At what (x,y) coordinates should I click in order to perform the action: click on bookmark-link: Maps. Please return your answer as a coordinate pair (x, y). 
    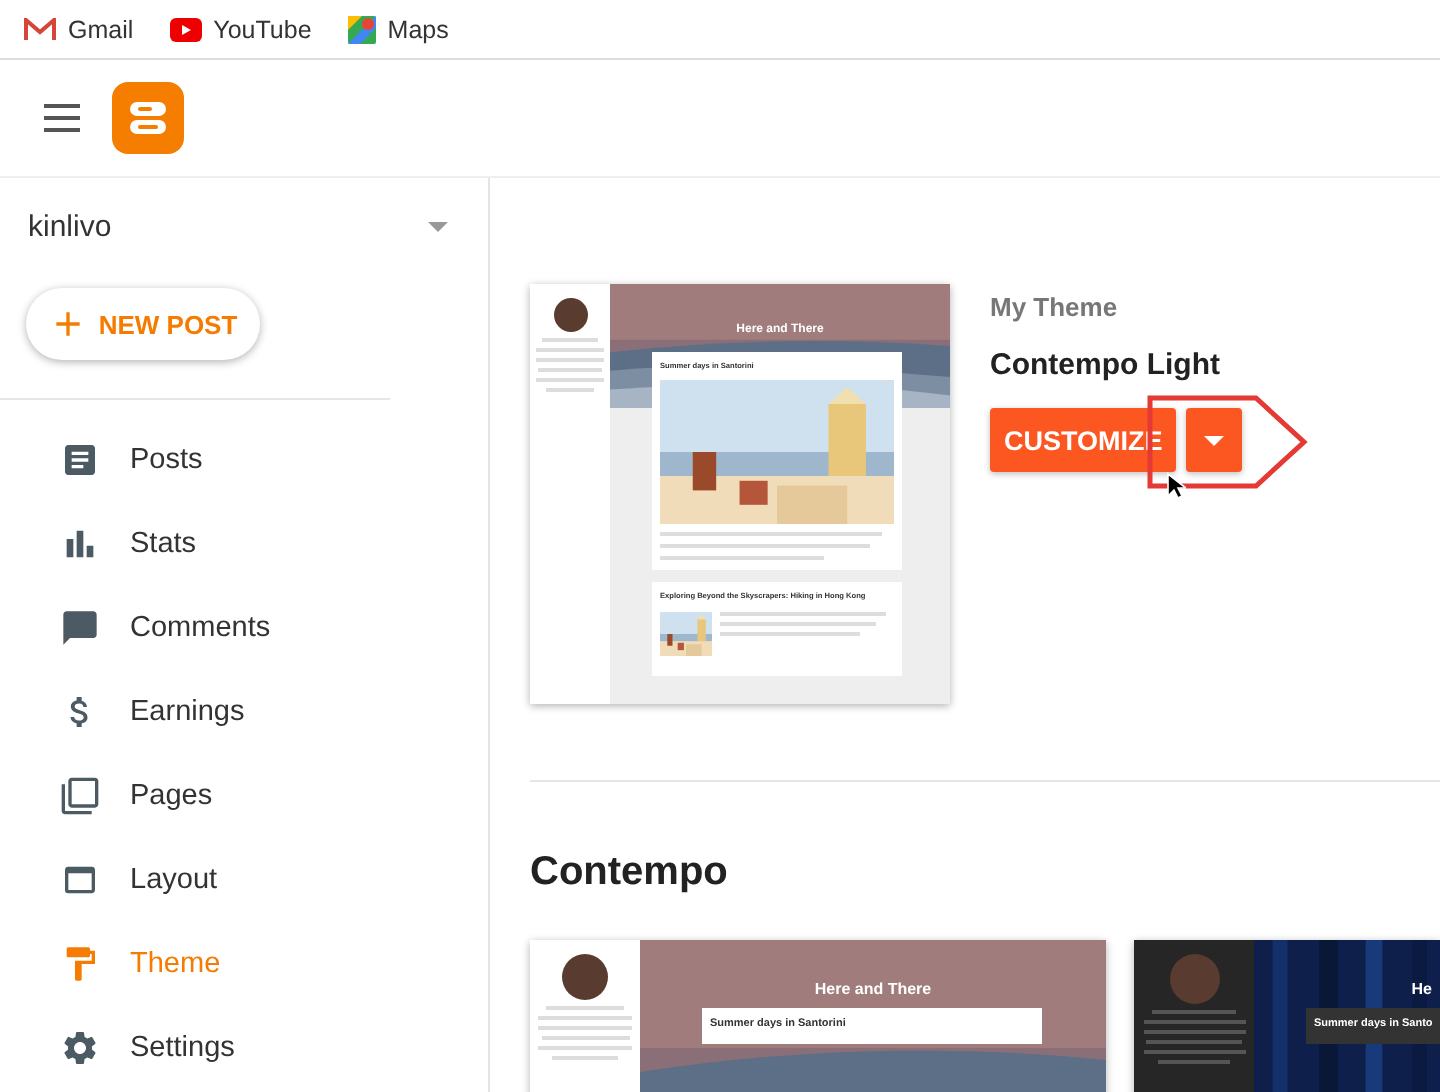
    Looking at the image, I should click on (398, 29).